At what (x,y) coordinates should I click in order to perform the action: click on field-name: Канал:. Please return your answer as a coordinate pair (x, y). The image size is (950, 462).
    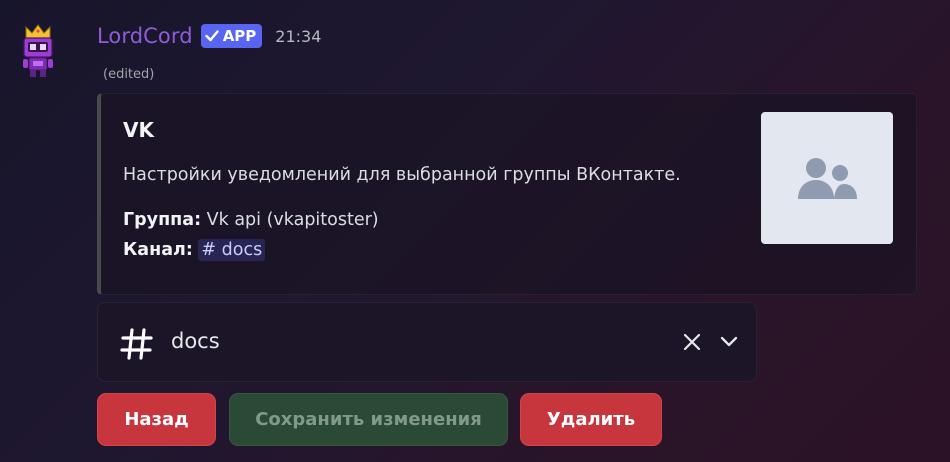
    Looking at the image, I should click on (158, 250).